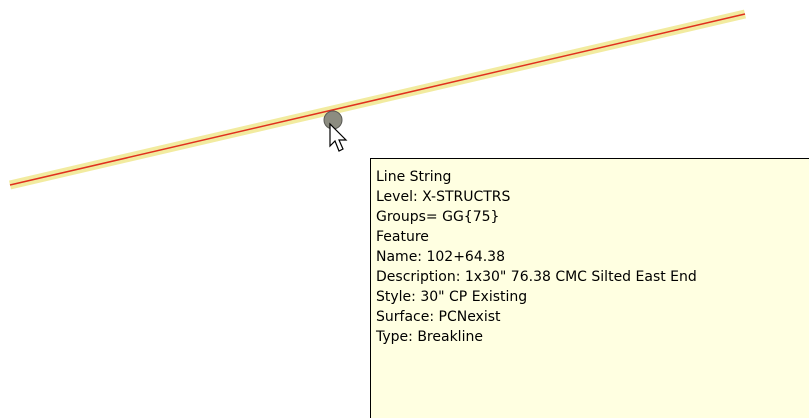  What do you see at coordinates (429, 337) in the screenshot?
I see `tooltip-type: Type: Breakline` at bounding box center [429, 337].